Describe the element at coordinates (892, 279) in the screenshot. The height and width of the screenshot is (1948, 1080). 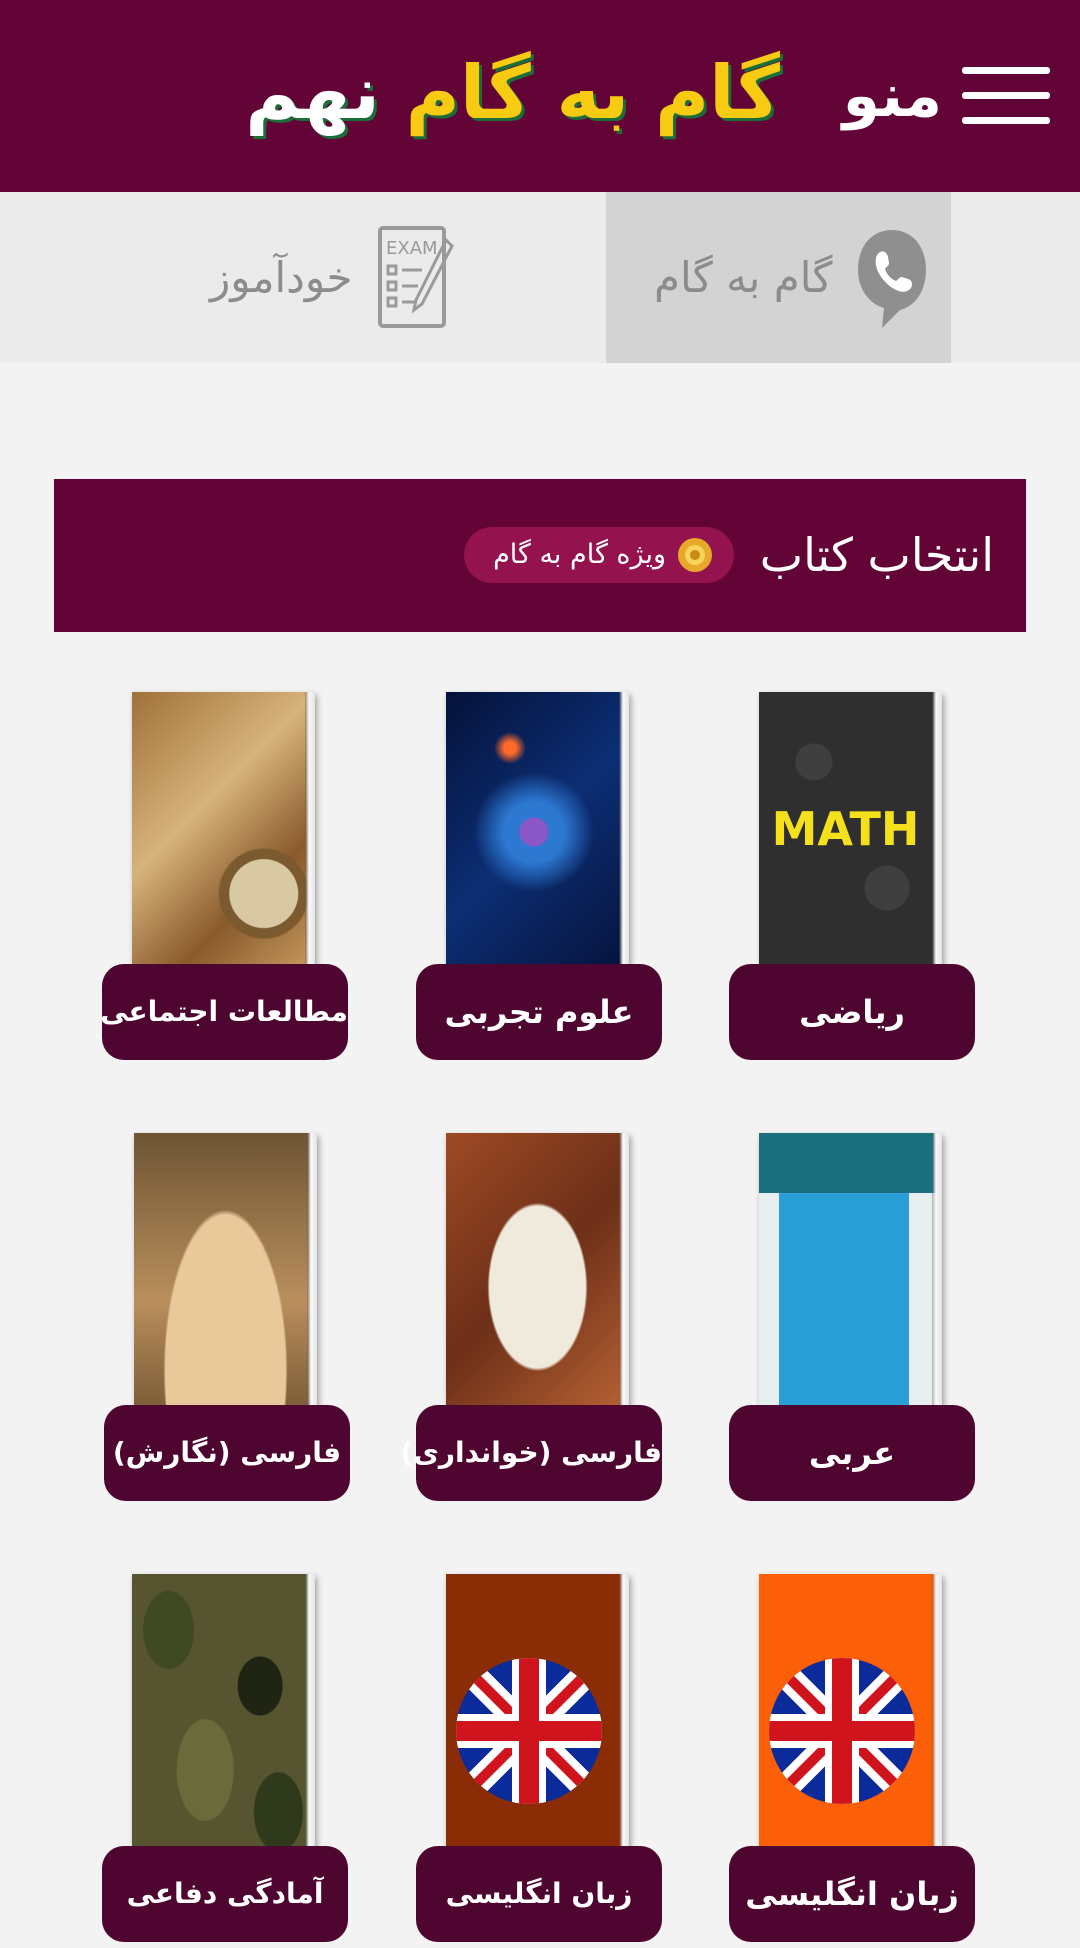
I see `phone-icon` at that location.